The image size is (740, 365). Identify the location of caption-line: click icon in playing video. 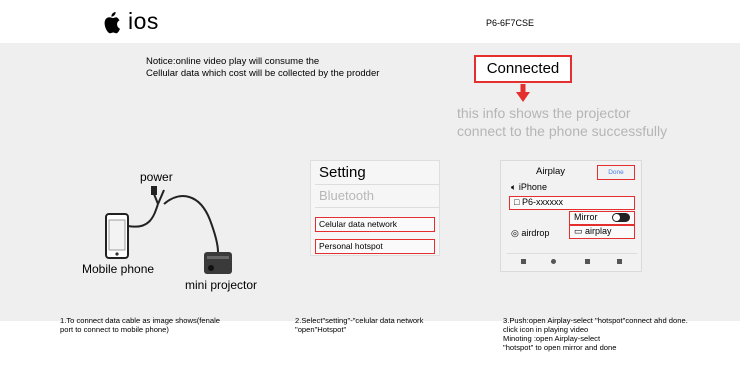
(546, 329).